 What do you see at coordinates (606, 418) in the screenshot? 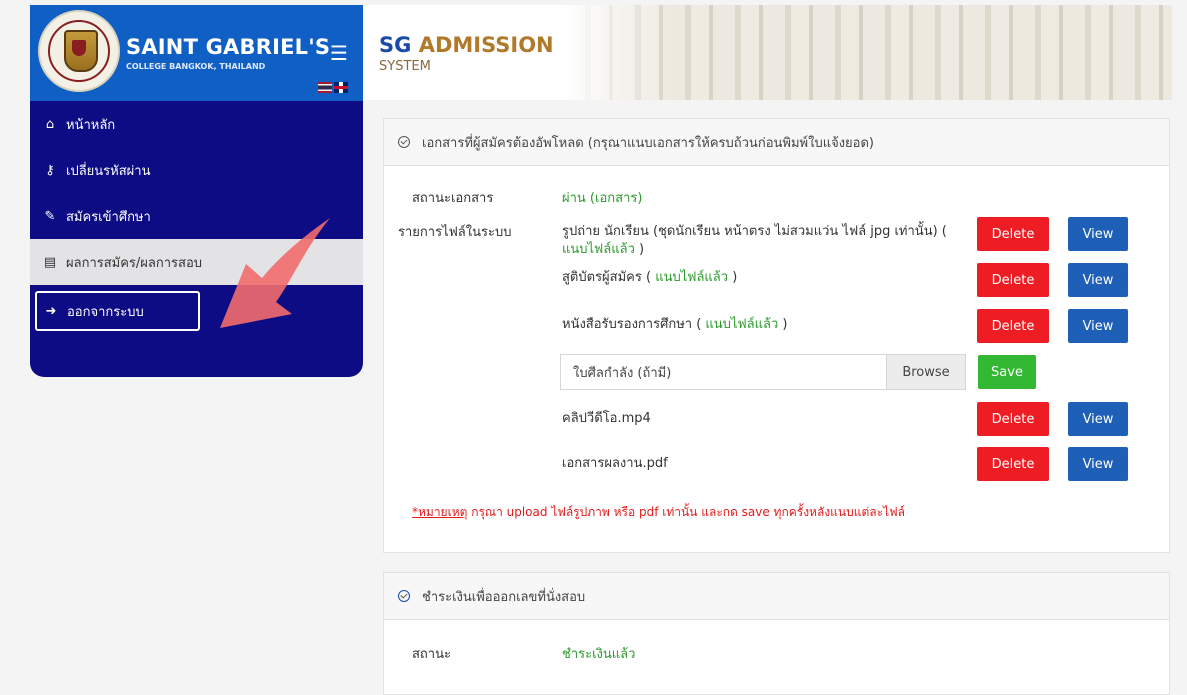
I see `file-item-video: คลิปวีดีโอ.mp4` at bounding box center [606, 418].